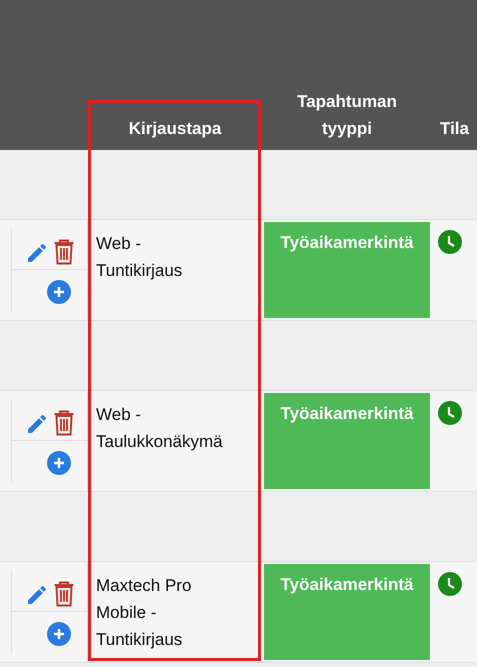 This screenshot has height=667, width=477. Describe the element at coordinates (347, 115) in the screenshot. I see `column-header: Tapahtuman tyyppi` at that location.